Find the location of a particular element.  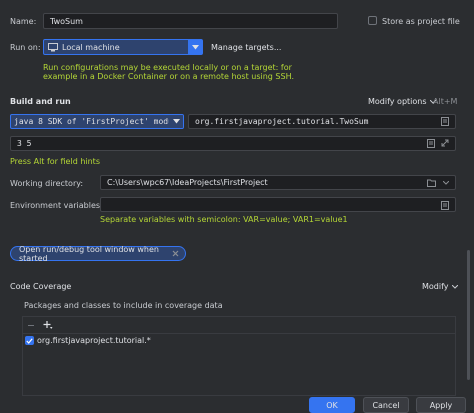

vertical-scrollbar is located at coordinates (468, 315).